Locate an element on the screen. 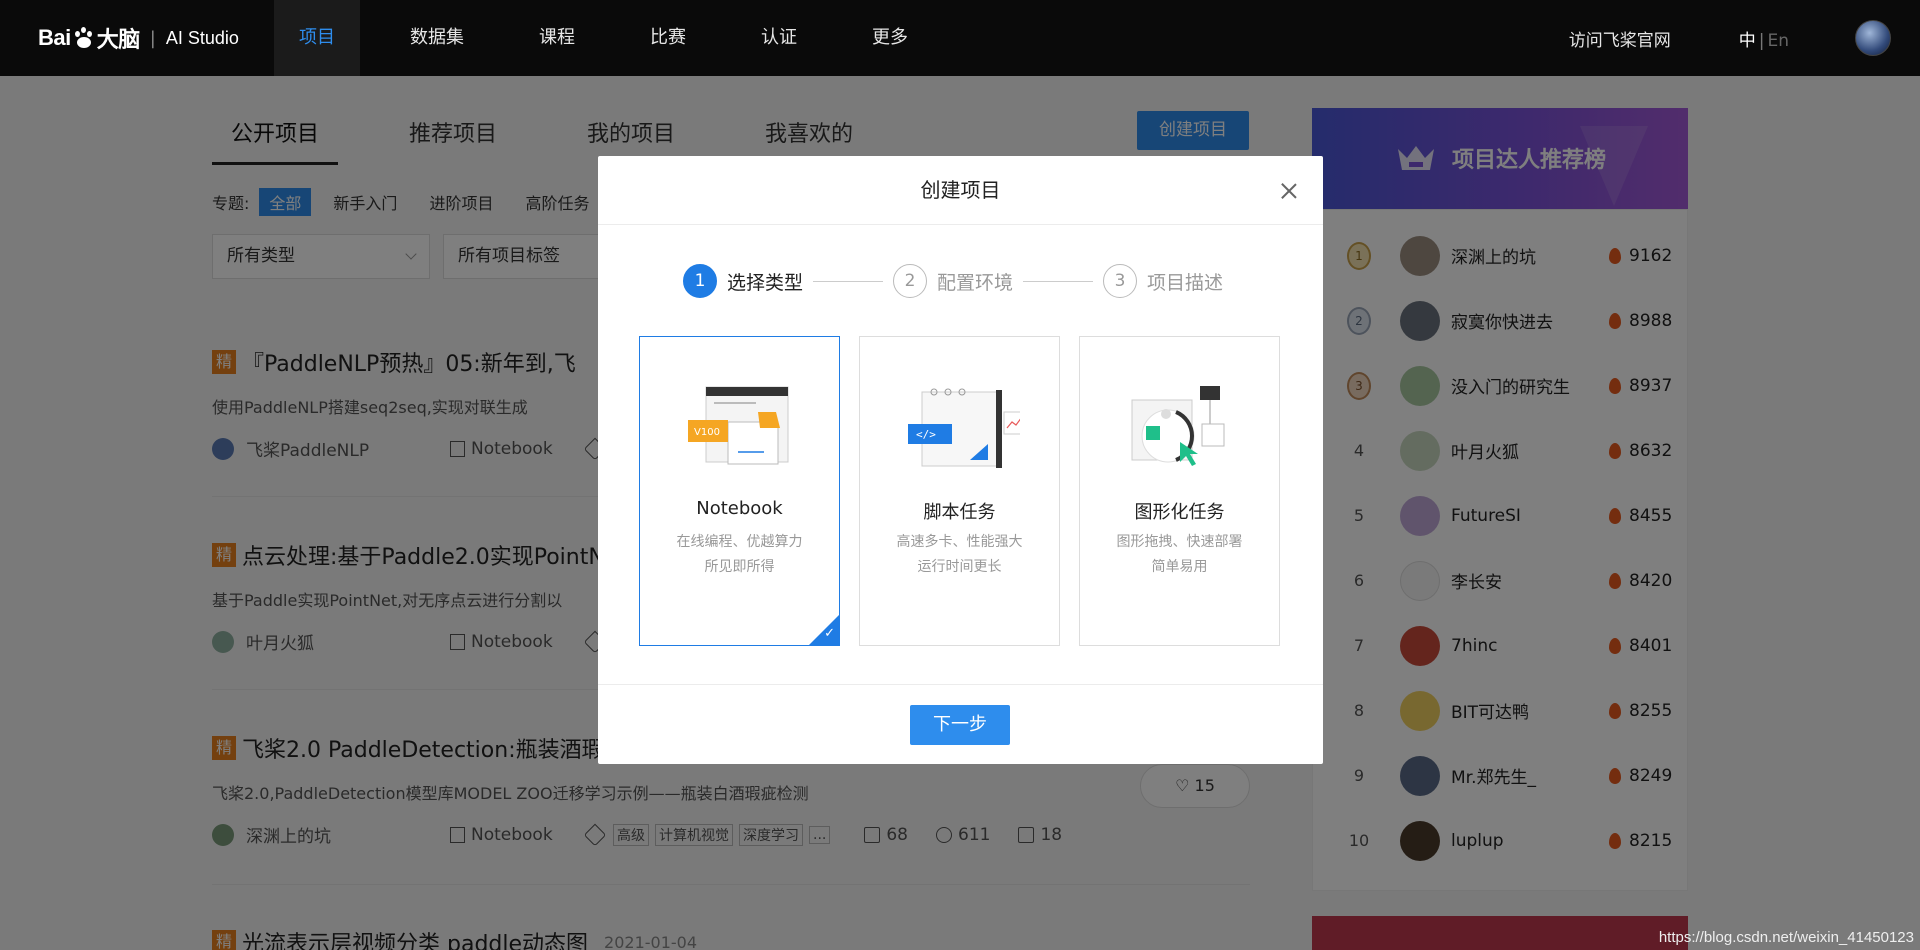 The width and height of the screenshot is (1920, 950). nav-item-more: 更多 is located at coordinates (890, 38).